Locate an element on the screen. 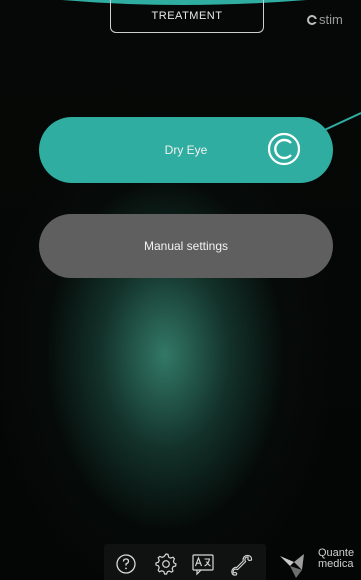 The width and height of the screenshot is (361, 580). top-bar: TREATMENT stim is located at coordinates (180, 17).